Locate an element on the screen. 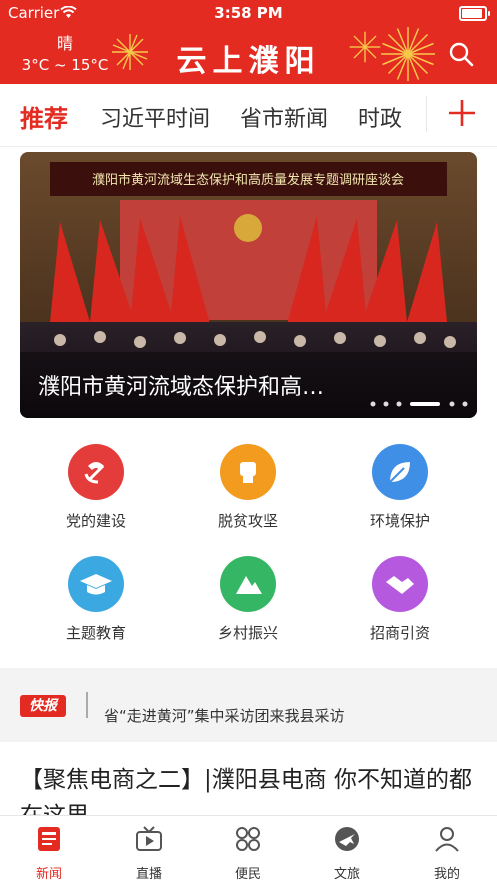 This screenshot has width=497, height=883. tabbar-news: 新闻 is located at coordinates (49, 853).